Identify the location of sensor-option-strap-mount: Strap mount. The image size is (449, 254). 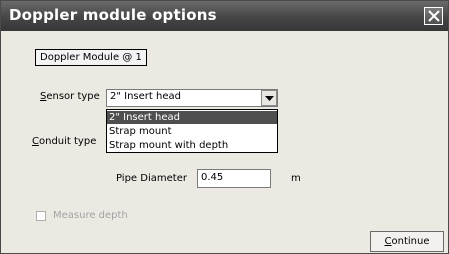
(192, 131).